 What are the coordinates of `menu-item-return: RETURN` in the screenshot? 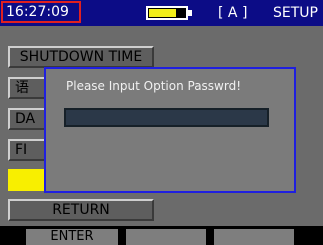 It's located at (81, 210).